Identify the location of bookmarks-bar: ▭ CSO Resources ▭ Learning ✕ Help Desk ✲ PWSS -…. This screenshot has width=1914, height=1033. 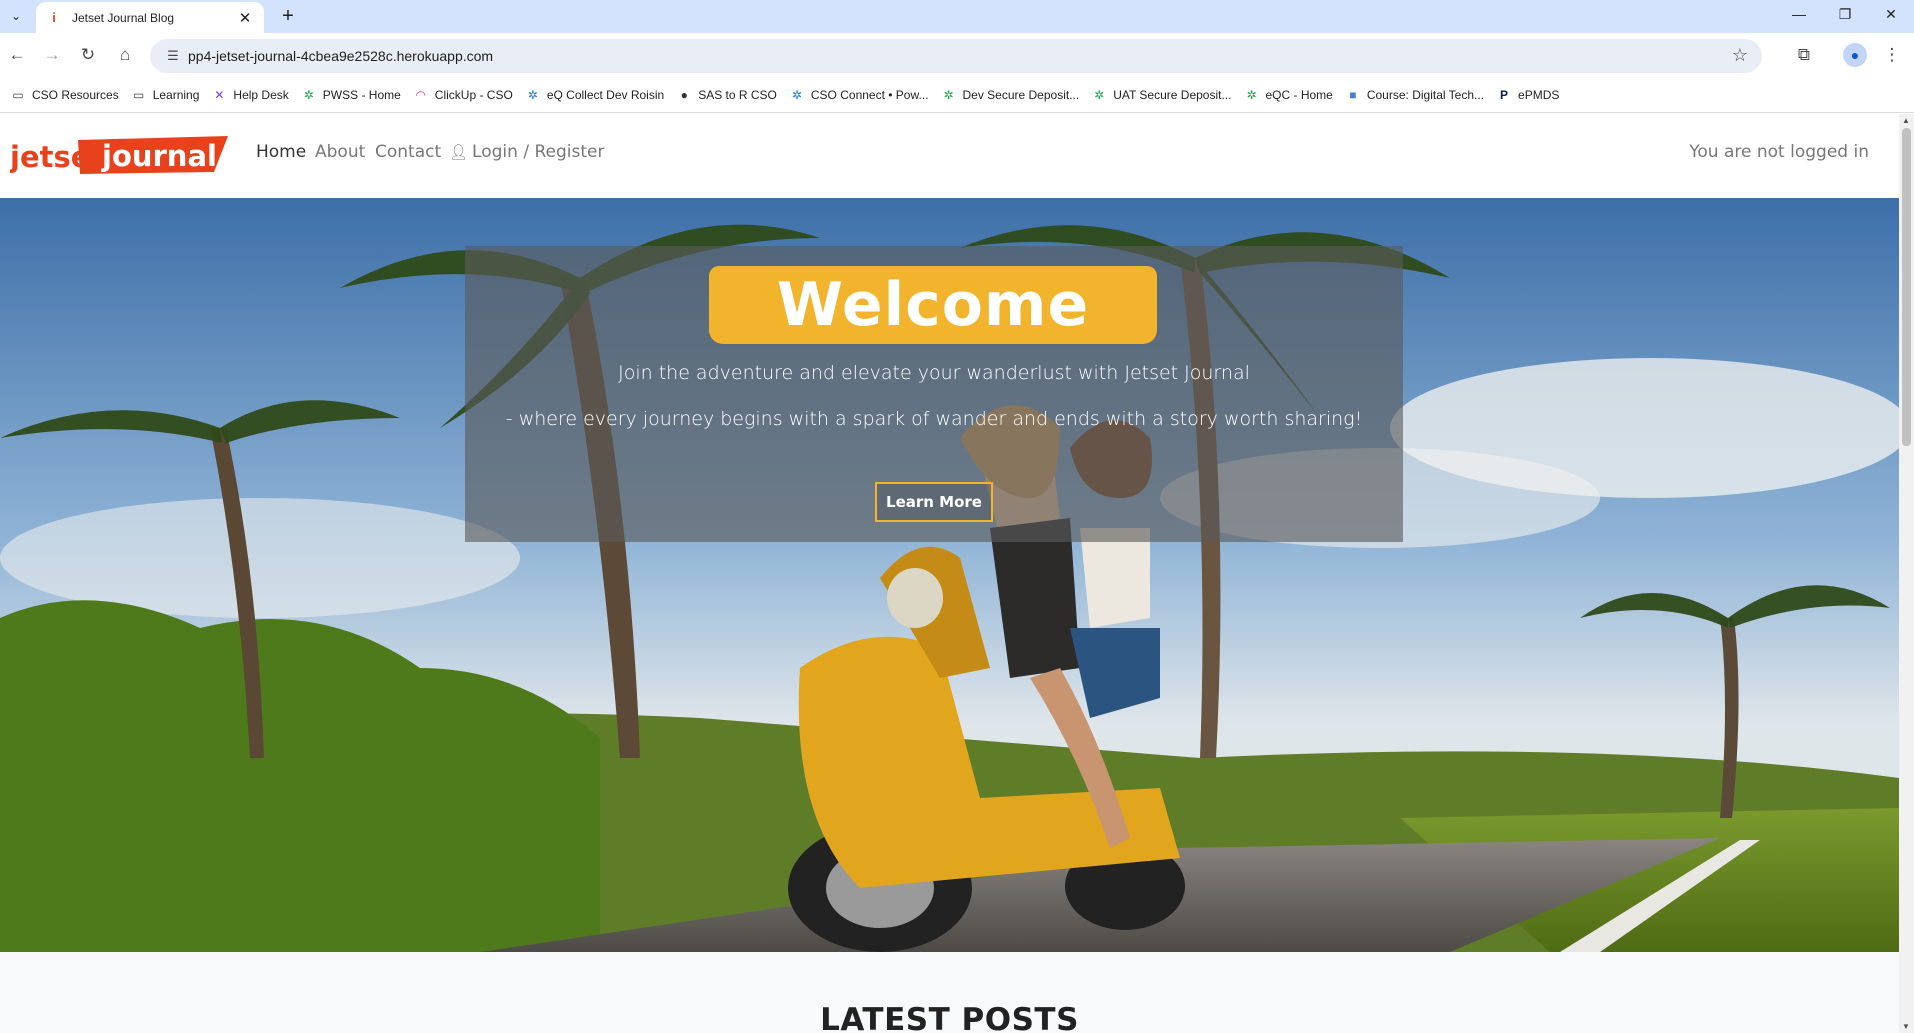
(957, 95).